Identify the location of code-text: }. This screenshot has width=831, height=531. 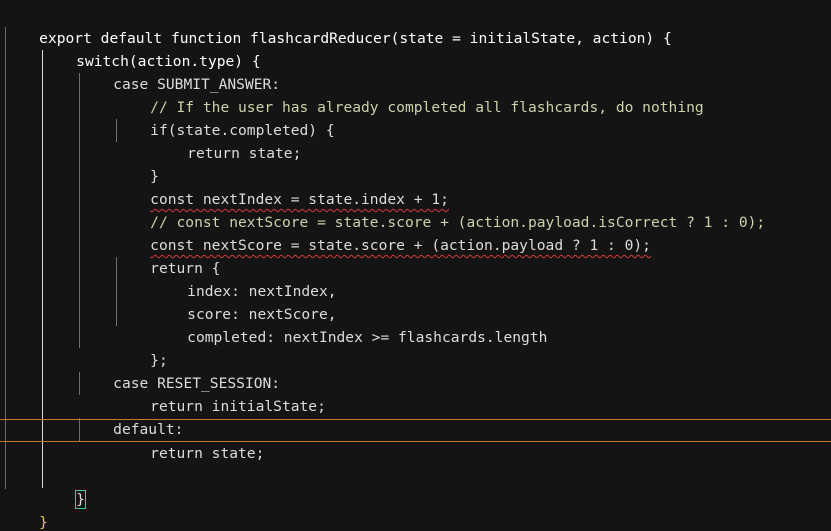
(43, 522).